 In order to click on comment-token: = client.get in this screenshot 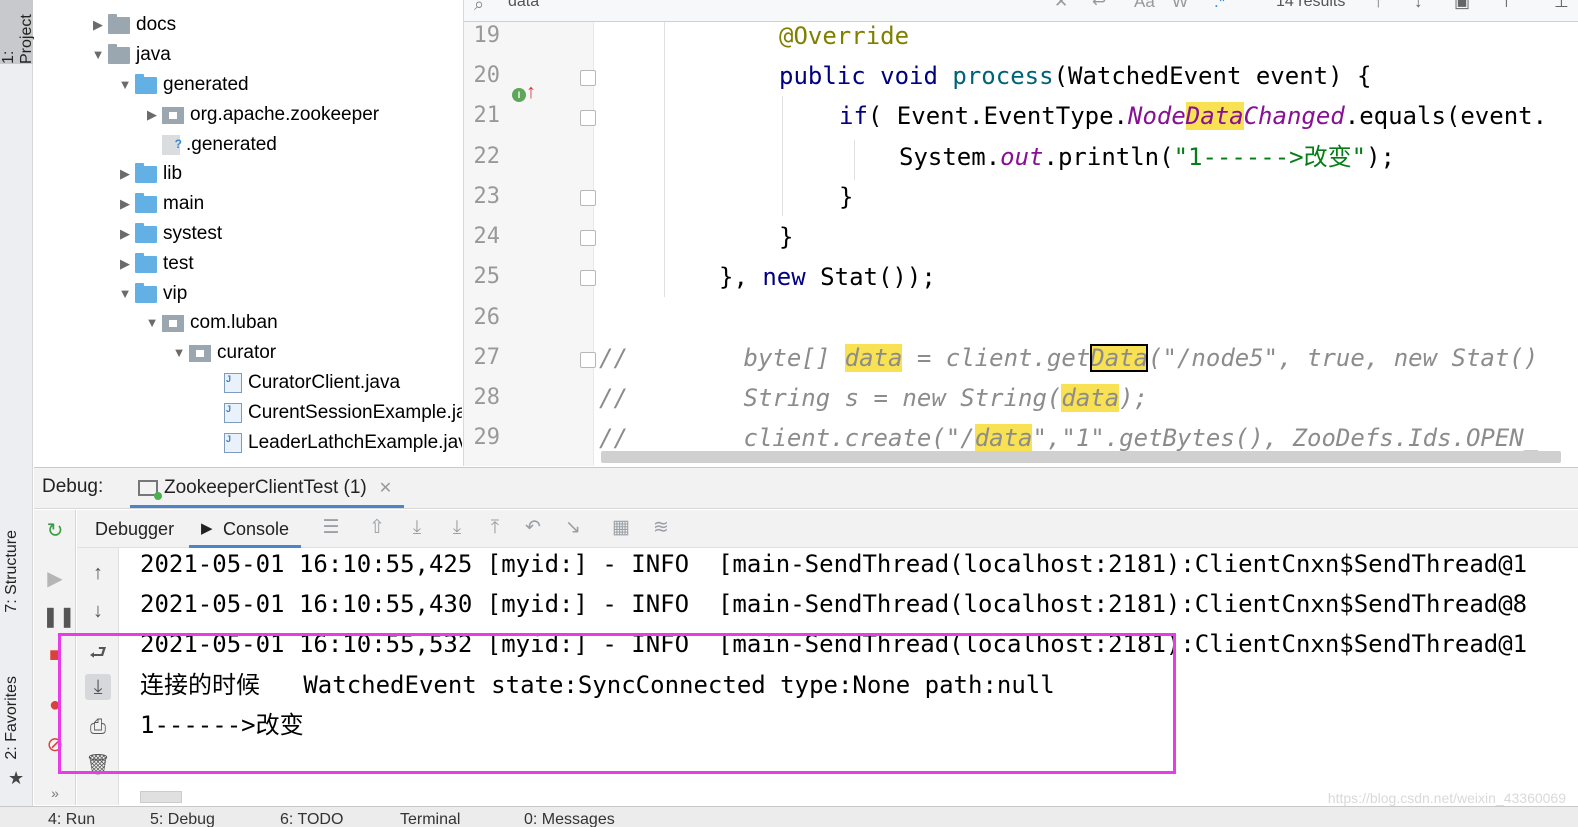, I will do `click(996, 358)`.